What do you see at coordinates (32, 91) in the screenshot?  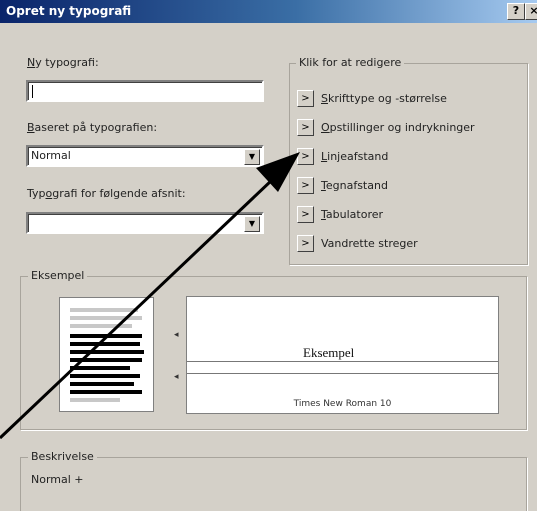 I see `text-caret` at bounding box center [32, 91].